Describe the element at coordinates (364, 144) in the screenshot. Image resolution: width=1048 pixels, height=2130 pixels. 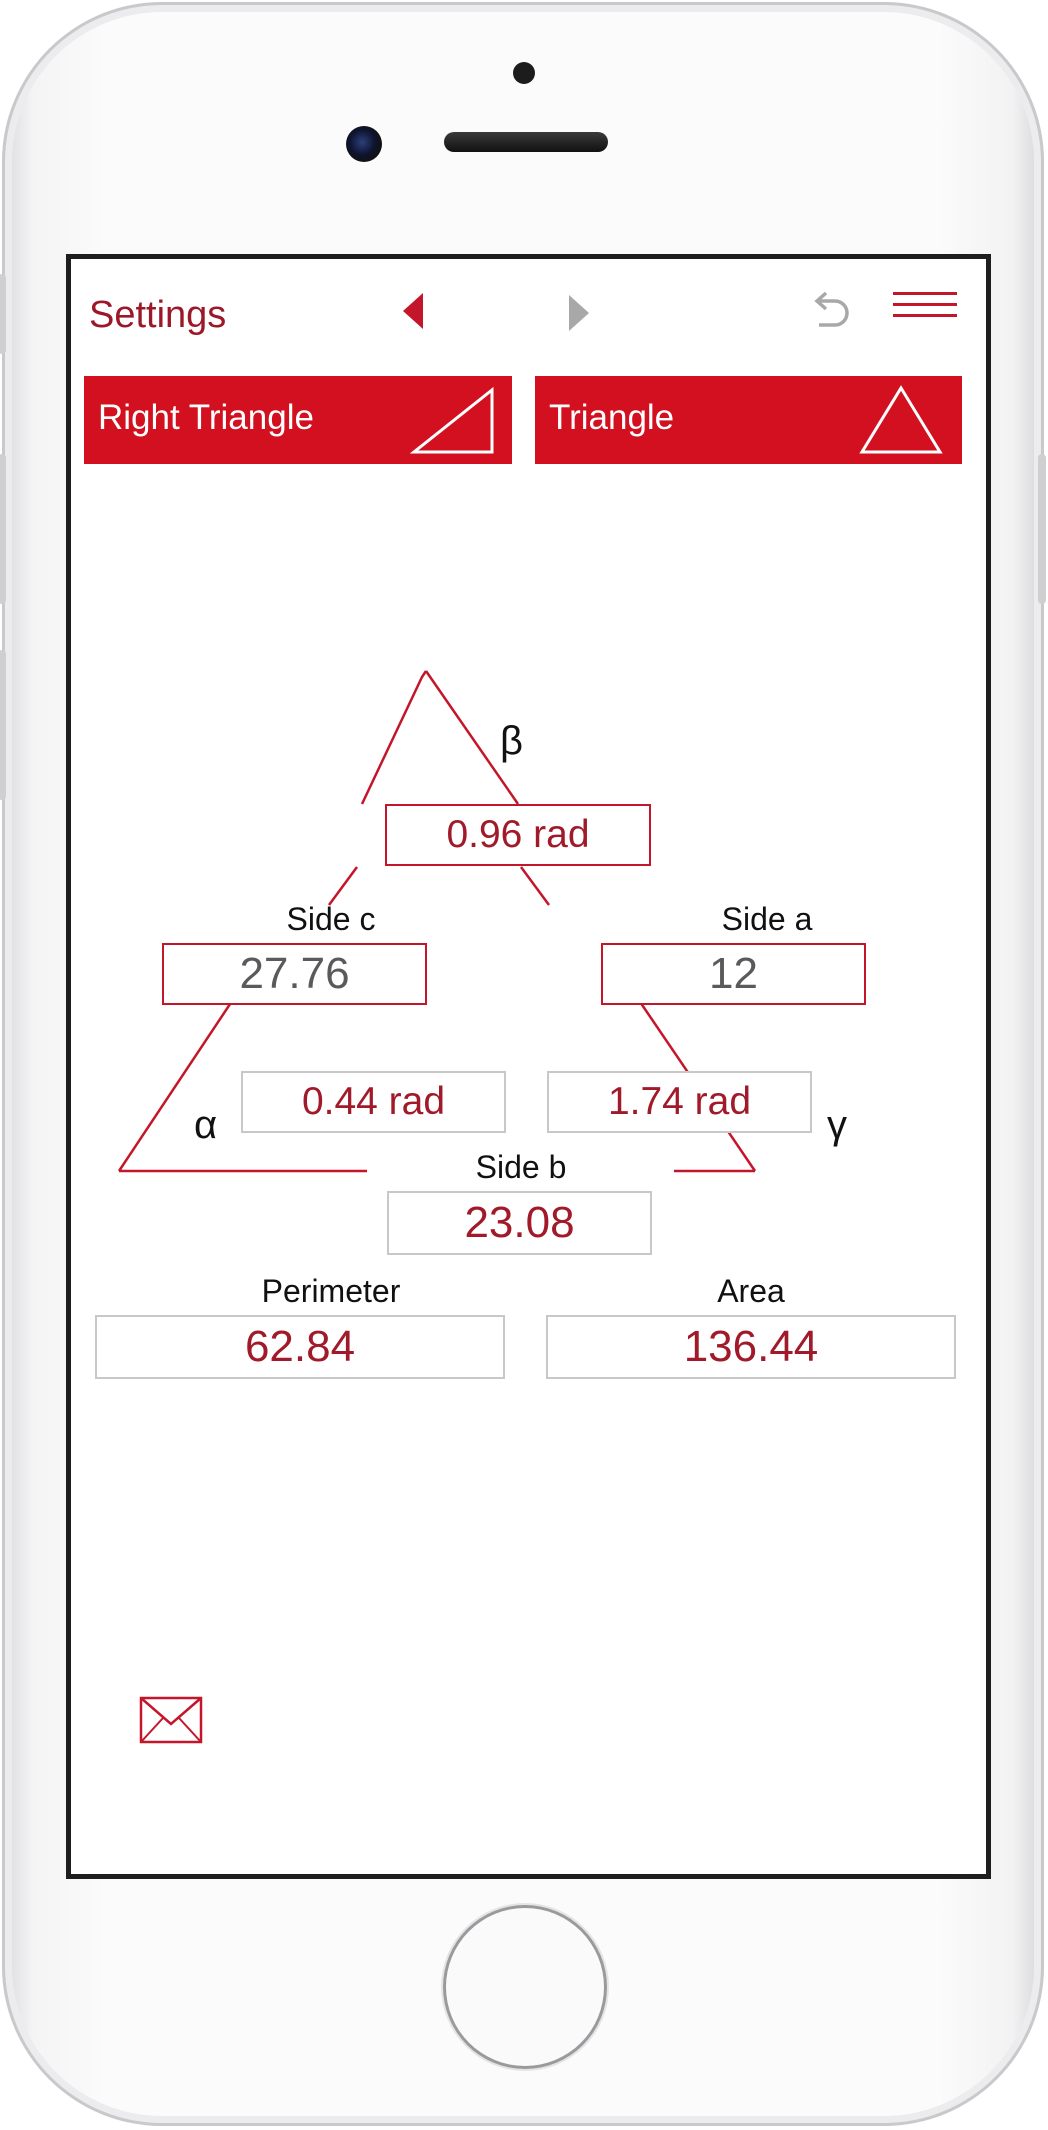
I see `front-camera` at that location.